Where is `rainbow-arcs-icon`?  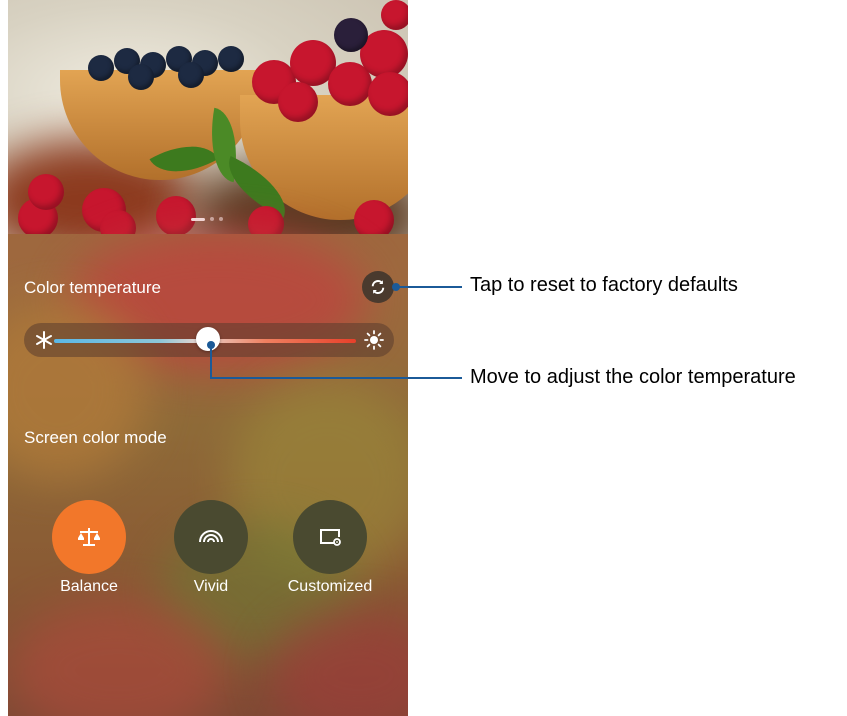 rainbow-arcs-icon is located at coordinates (211, 536).